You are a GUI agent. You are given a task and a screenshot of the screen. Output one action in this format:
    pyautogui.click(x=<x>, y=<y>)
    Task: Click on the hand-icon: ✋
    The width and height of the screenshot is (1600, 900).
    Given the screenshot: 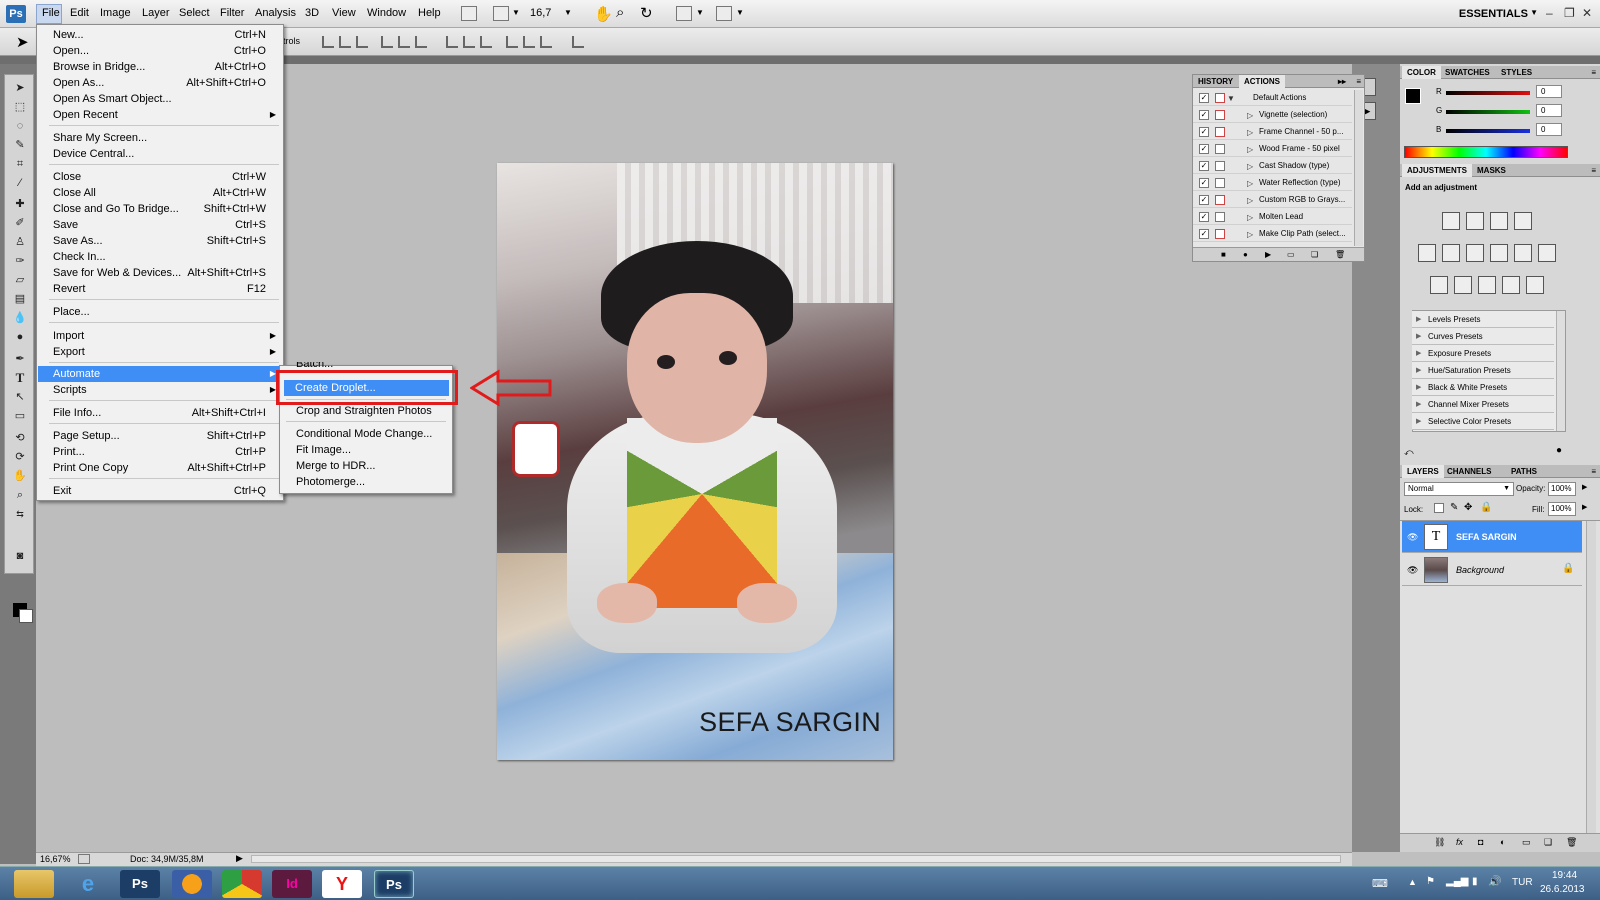 What is the action you would take?
    pyautogui.click(x=603, y=14)
    